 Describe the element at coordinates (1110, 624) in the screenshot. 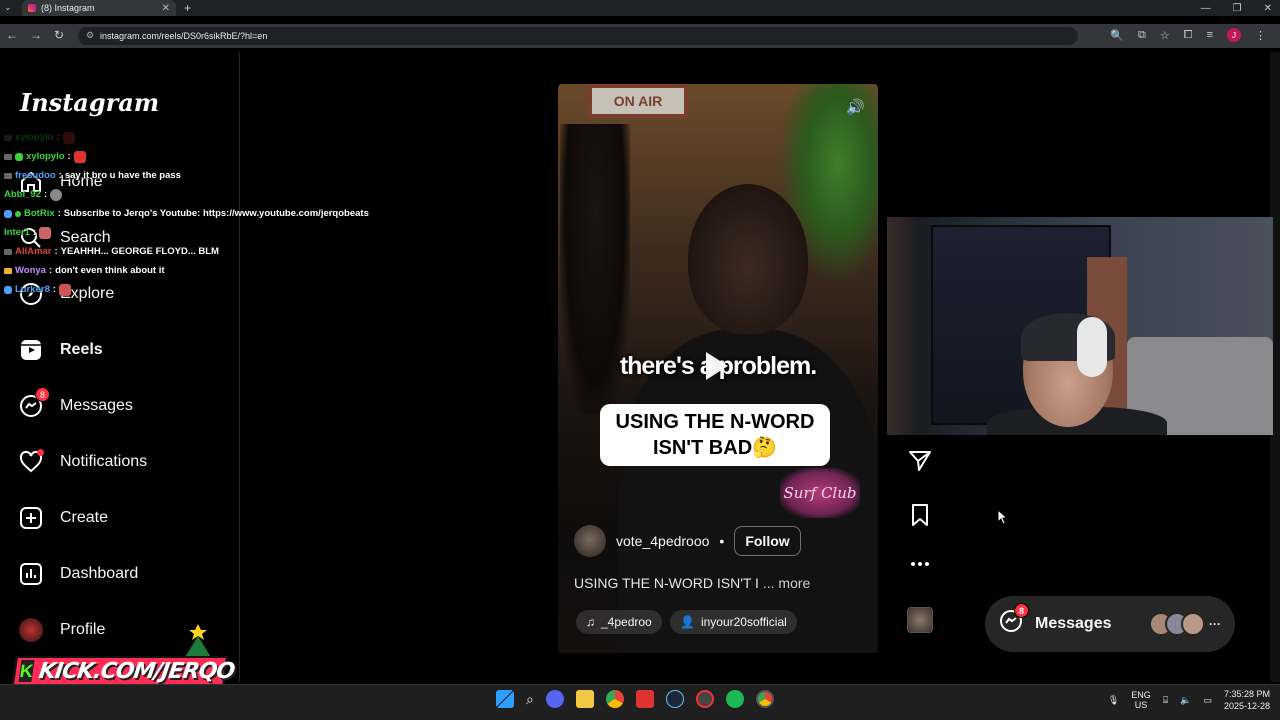

I see `messages-floating-button: 8 Messages ···` at that location.